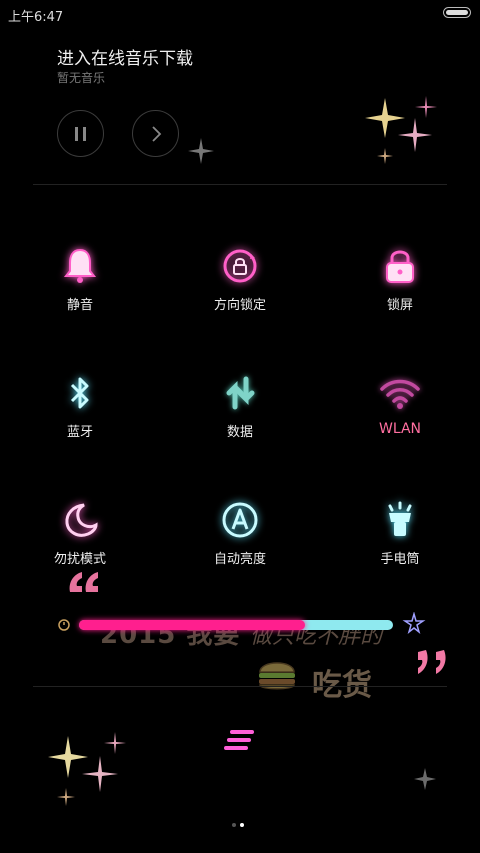 The height and width of the screenshot is (853, 480). Describe the element at coordinates (242, 825) in the screenshot. I see `page-dot-active` at that location.